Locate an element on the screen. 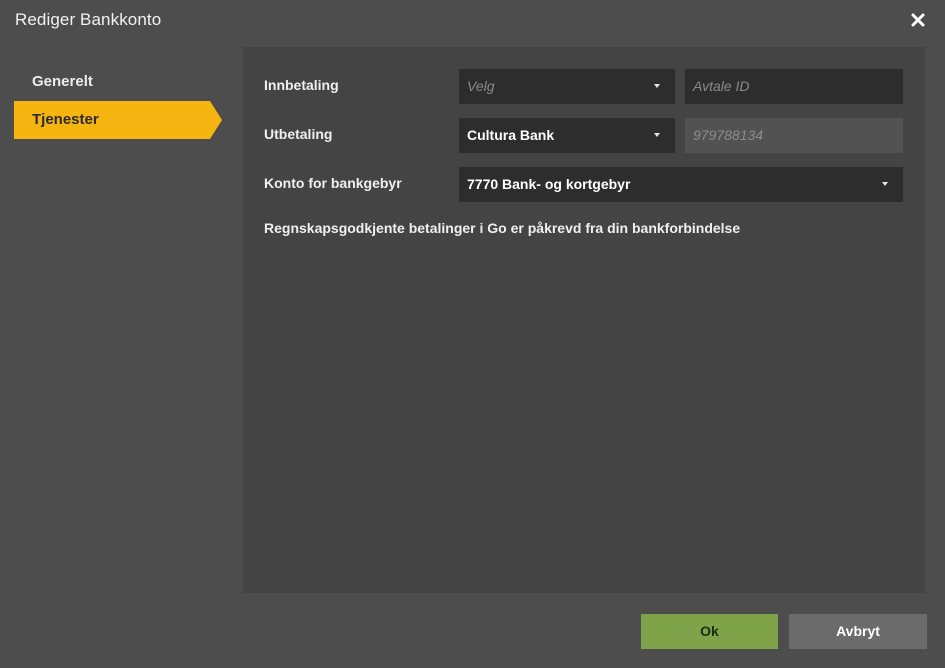  bank-fee-account-label: Konto for bankgebyr is located at coordinates (333, 183).